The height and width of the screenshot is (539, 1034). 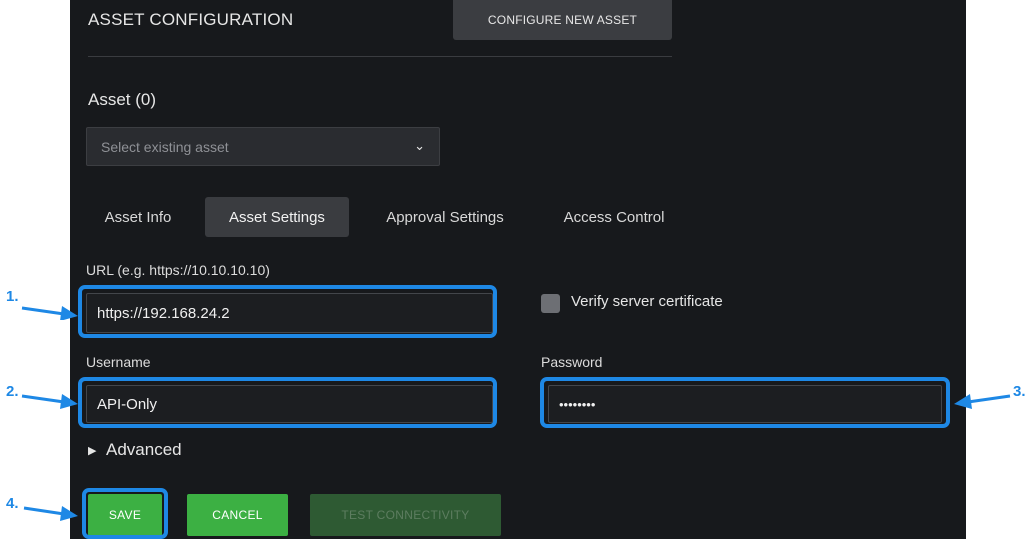 What do you see at coordinates (550, 303) in the screenshot?
I see `verify-certificate-checkbox` at bounding box center [550, 303].